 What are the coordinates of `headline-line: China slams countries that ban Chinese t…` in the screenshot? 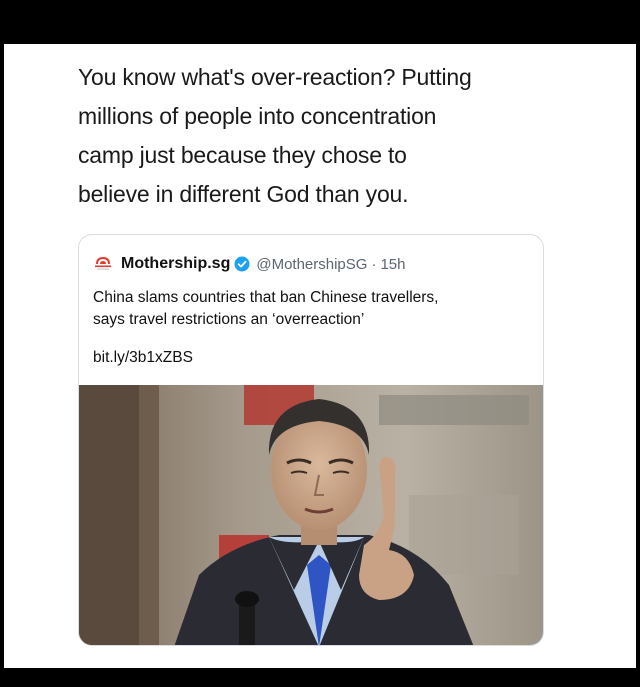 It's located at (266, 297).